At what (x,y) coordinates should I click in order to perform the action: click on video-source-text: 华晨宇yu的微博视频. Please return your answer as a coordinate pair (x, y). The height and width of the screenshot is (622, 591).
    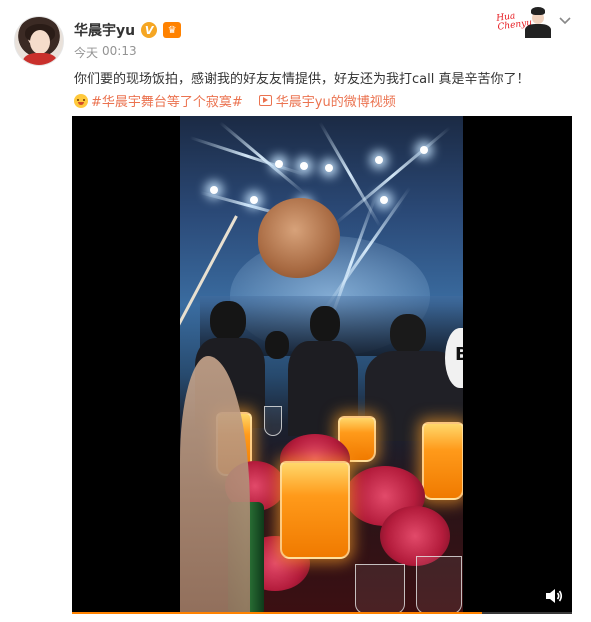
    Looking at the image, I should click on (335, 102).